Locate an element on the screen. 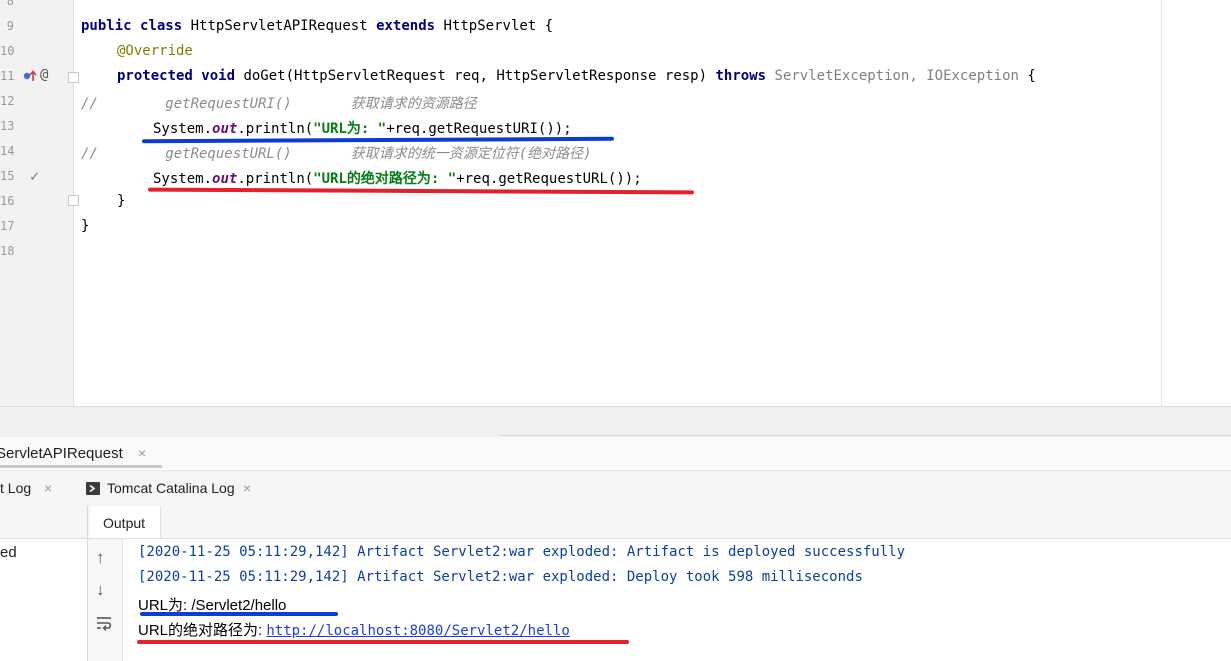 The height and width of the screenshot is (661, 1231). console-toolbar is located at coordinates (105, 600).